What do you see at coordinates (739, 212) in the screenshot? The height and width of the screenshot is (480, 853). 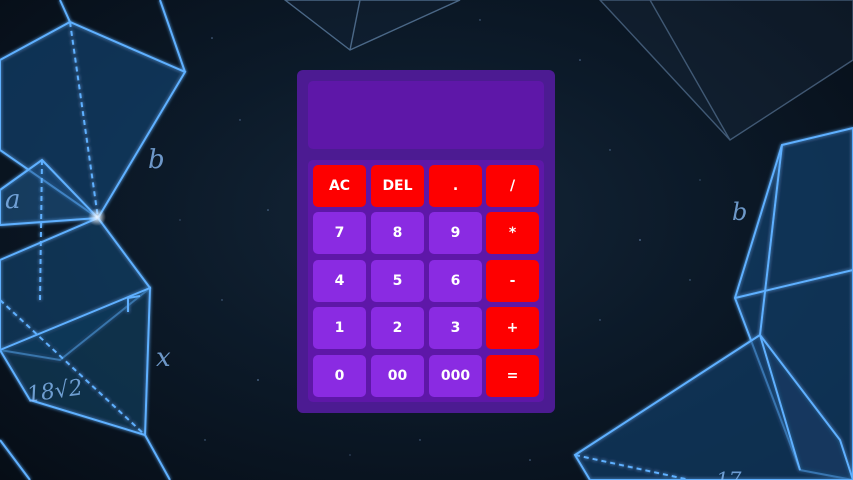 I see `label-b-right: b` at bounding box center [739, 212].